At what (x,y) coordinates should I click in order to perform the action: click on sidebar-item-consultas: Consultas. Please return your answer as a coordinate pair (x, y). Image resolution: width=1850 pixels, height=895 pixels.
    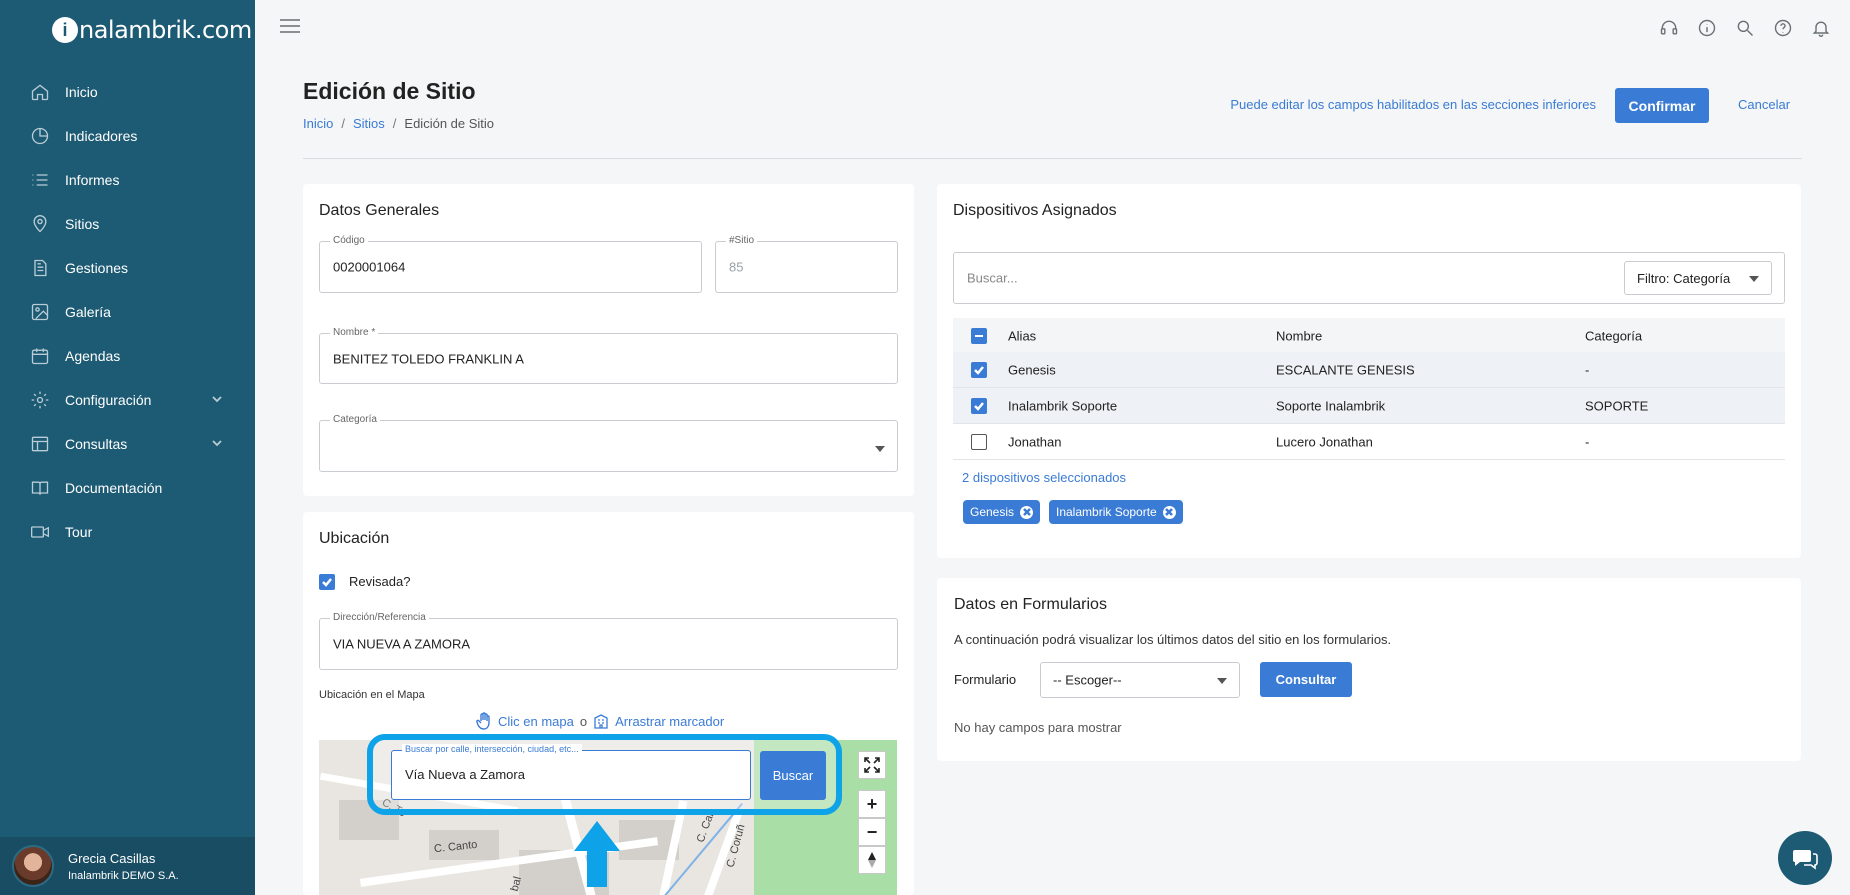
    Looking at the image, I should click on (127, 444).